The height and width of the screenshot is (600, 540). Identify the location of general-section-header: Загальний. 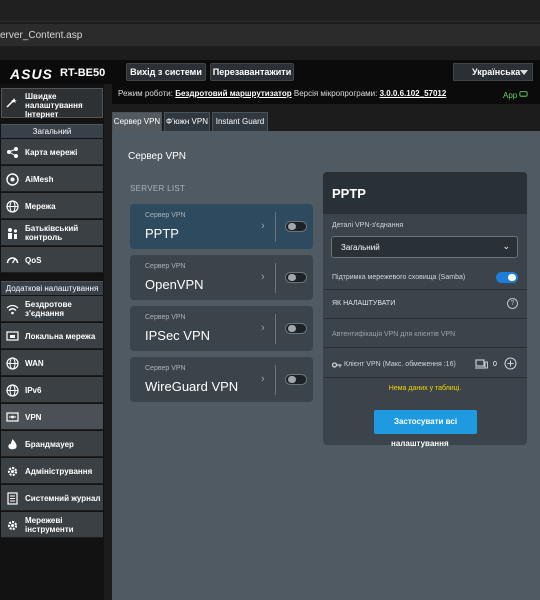
(52, 131).